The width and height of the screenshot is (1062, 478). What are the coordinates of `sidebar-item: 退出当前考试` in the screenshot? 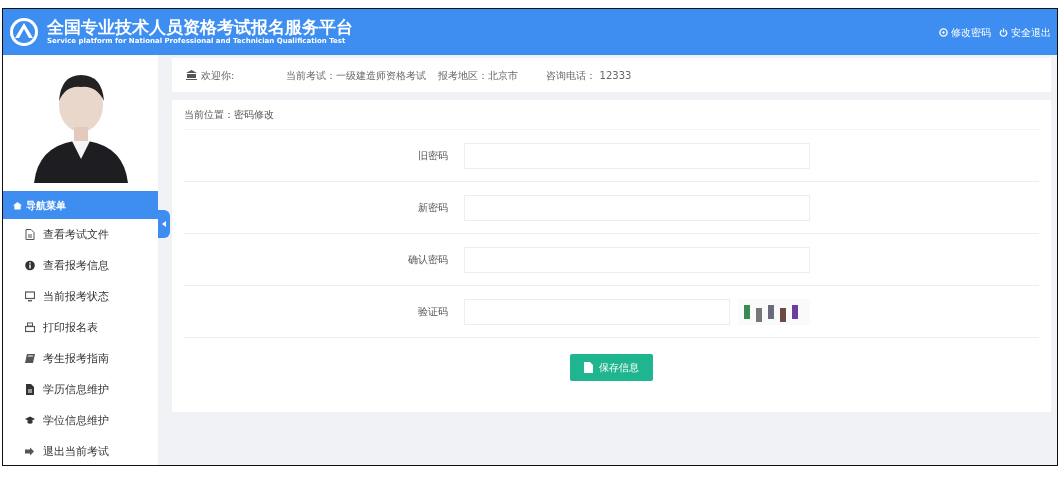 It's located at (80, 450).